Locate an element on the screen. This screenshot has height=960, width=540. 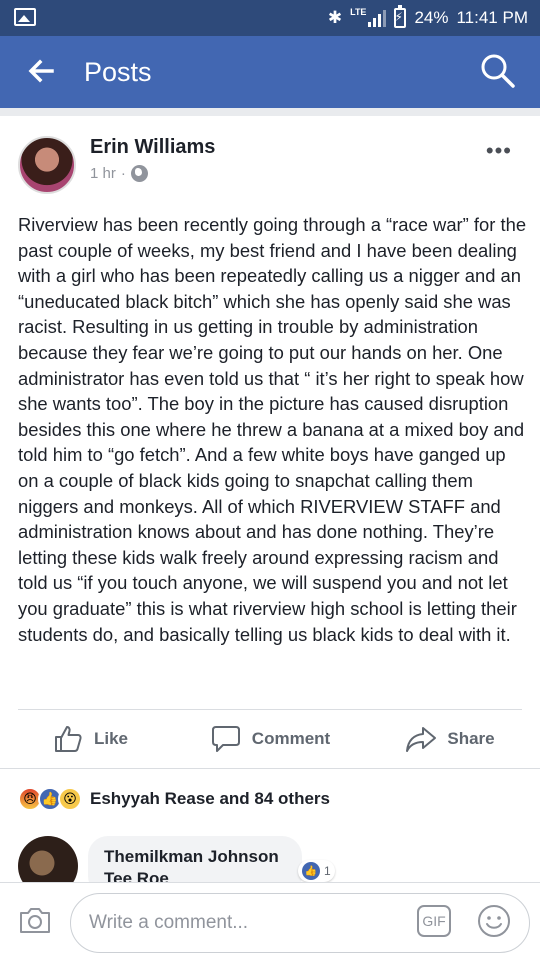
share-icon is located at coordinates (421, 739).